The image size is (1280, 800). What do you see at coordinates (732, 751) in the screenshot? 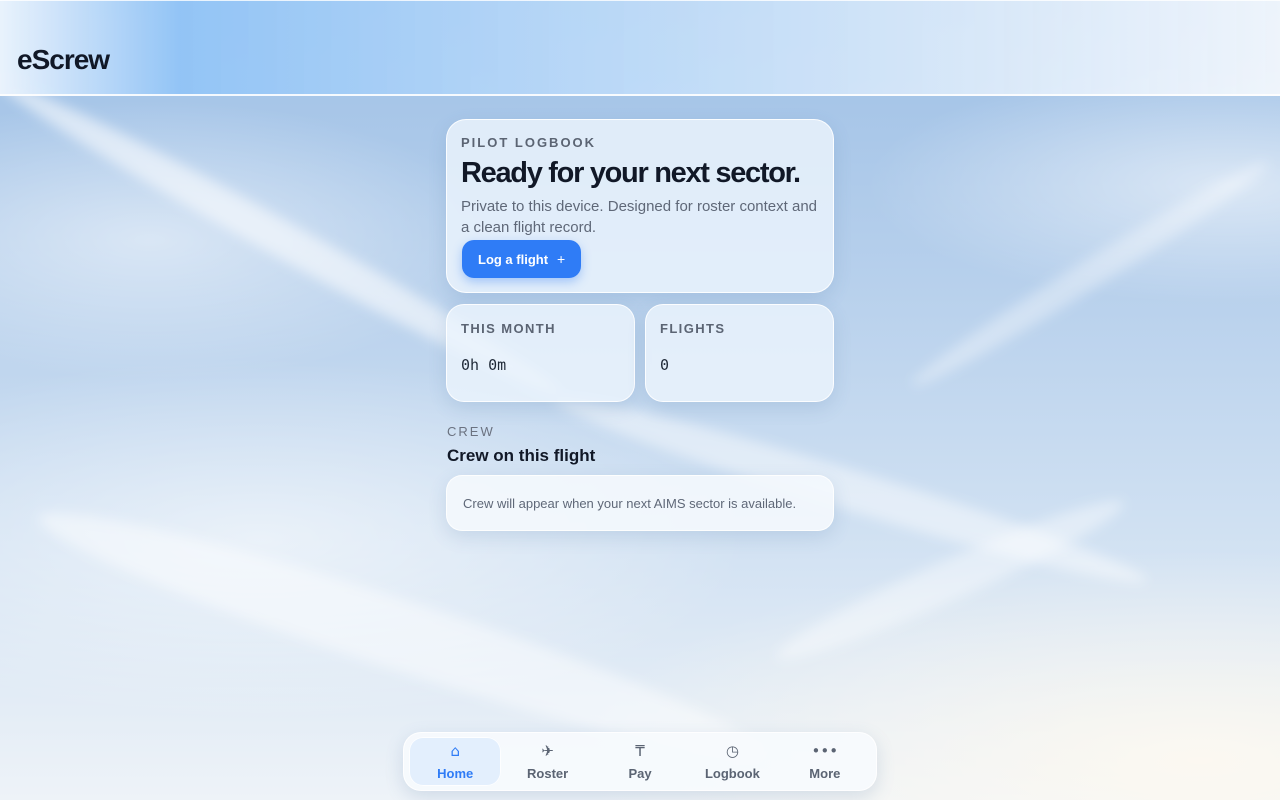
I see `clock-icon: ◷` at bounding box center [732, 751].